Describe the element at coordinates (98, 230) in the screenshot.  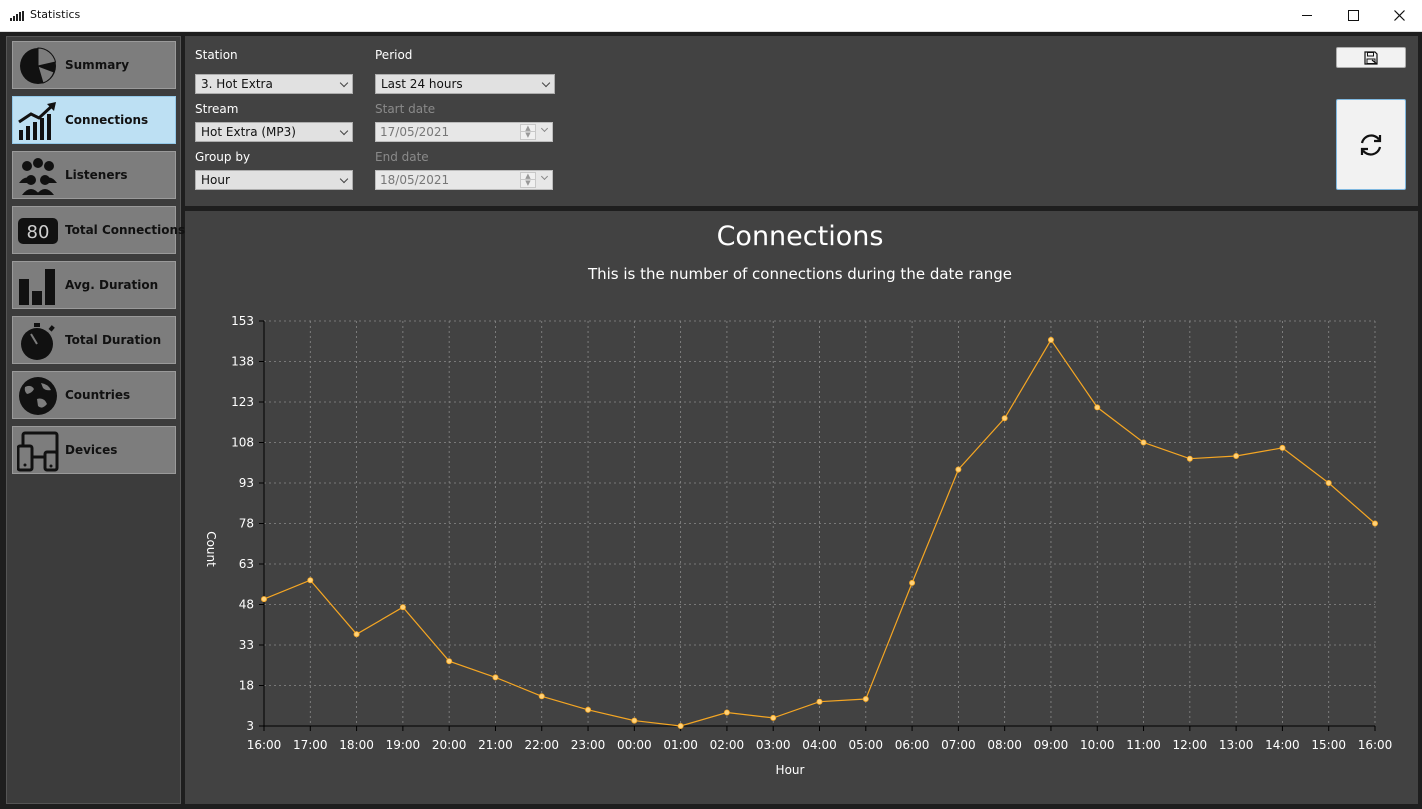
I see `sidebar-item-total-connections: 80 Total Connections` at that location.